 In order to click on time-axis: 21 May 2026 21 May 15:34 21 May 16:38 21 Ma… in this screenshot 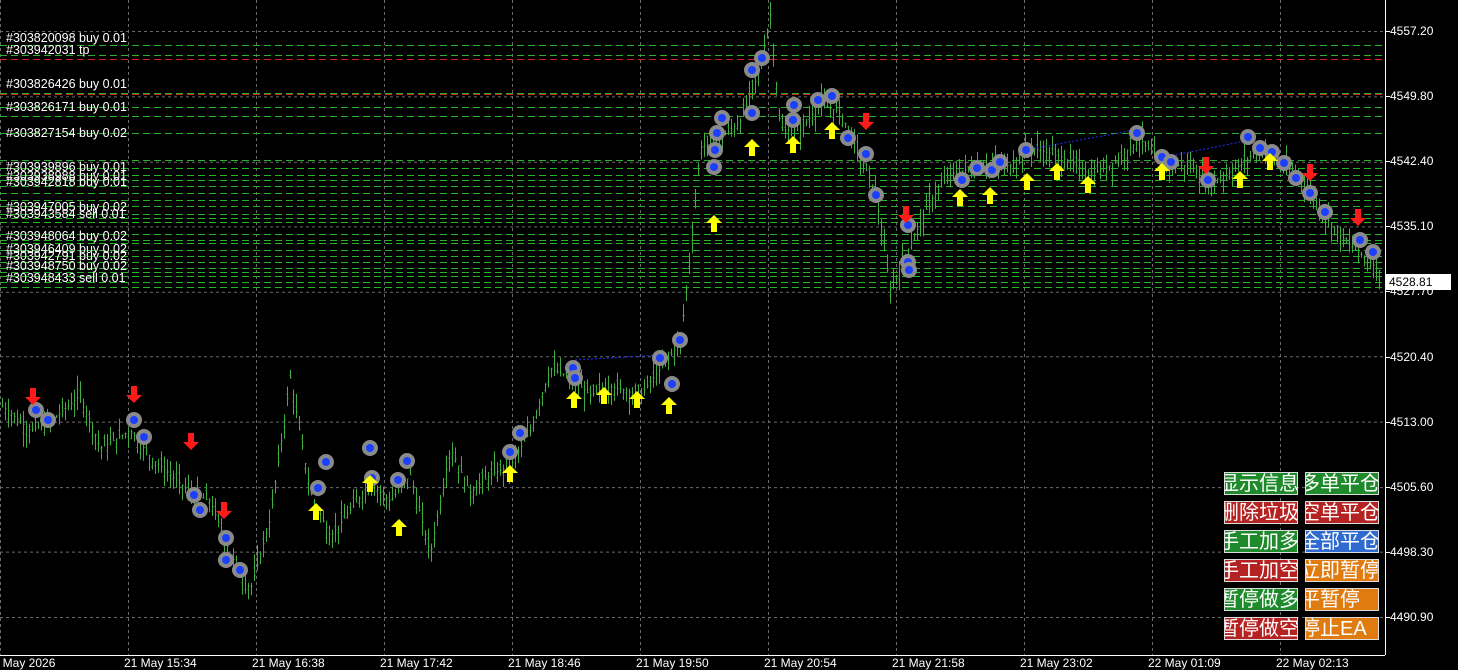, I will do `click(692, 662)`.